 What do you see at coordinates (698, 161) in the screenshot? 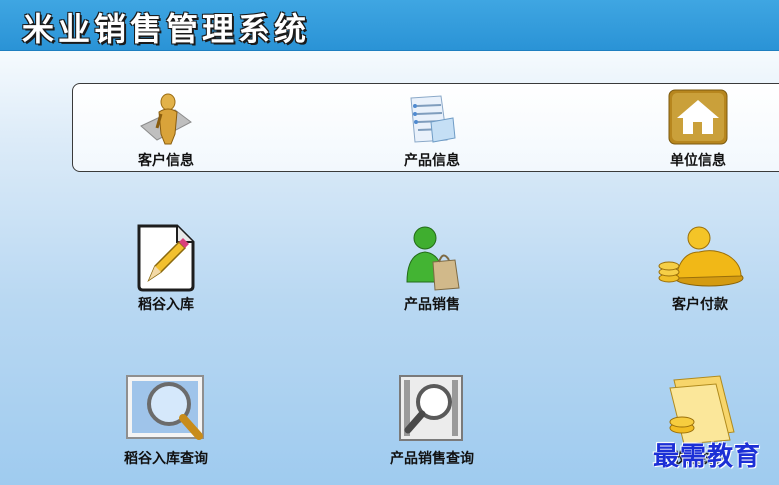
I see `menu-unit-info-label: 单位信息` at bounding box center [698, 161].